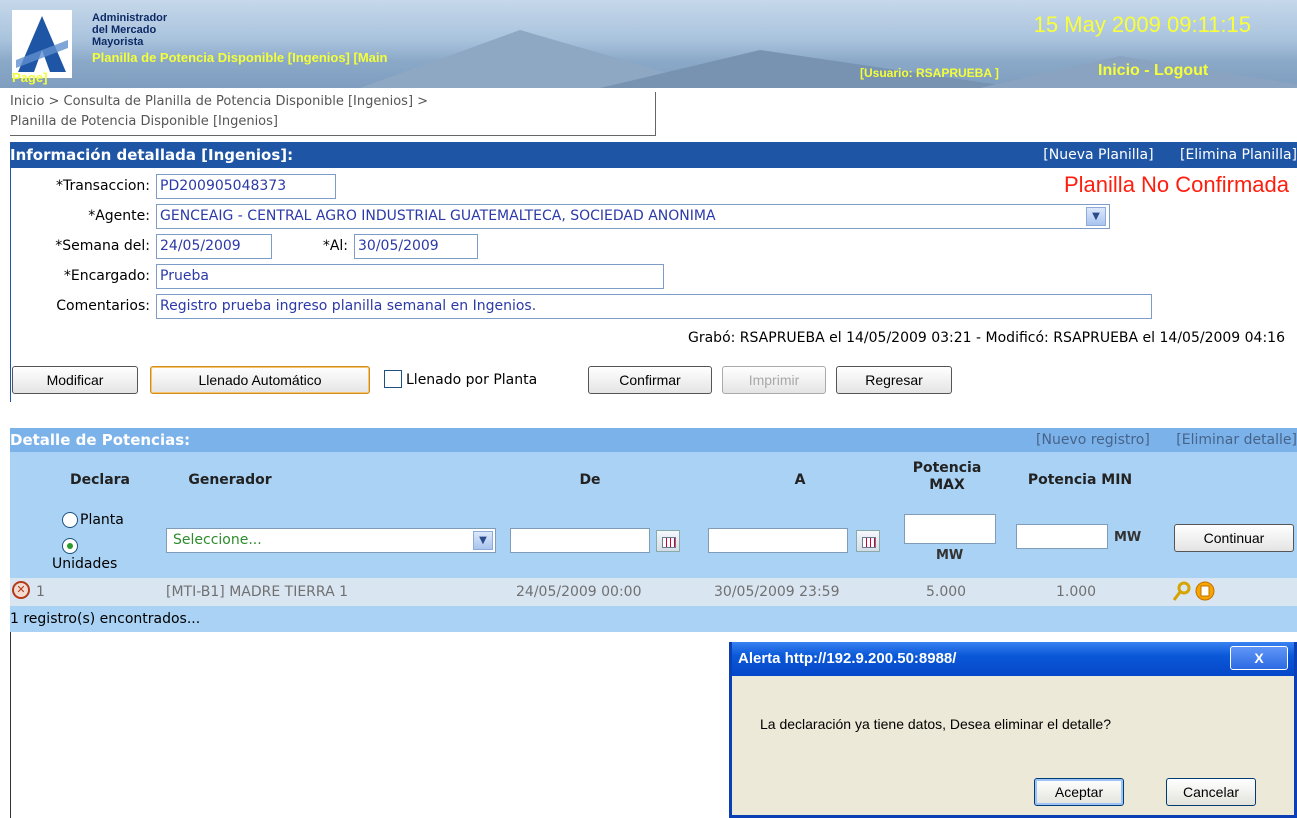 The height and width of the screenshot is (818, 1297). Describe the element at coordinates (40, 592) in the screenshot. I see `row-number: 1` at that location.